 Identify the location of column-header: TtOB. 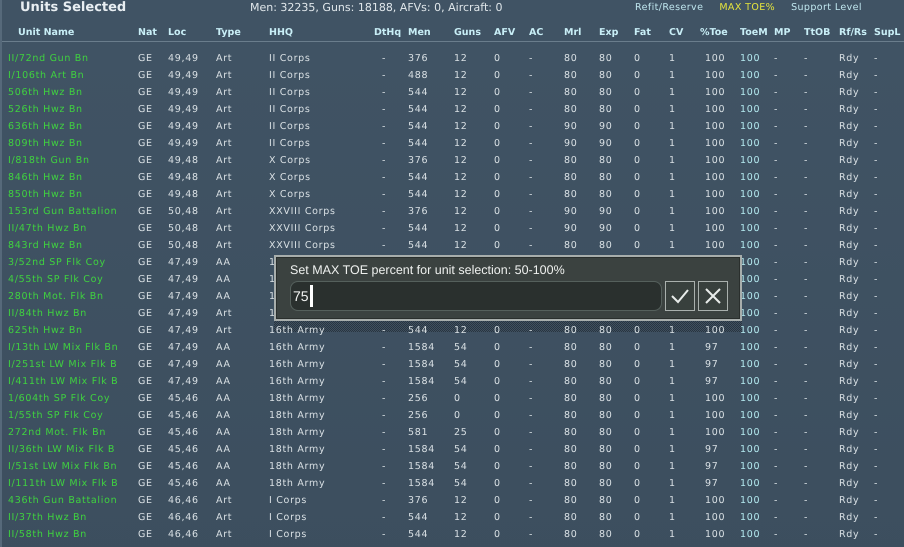
(821, 32).